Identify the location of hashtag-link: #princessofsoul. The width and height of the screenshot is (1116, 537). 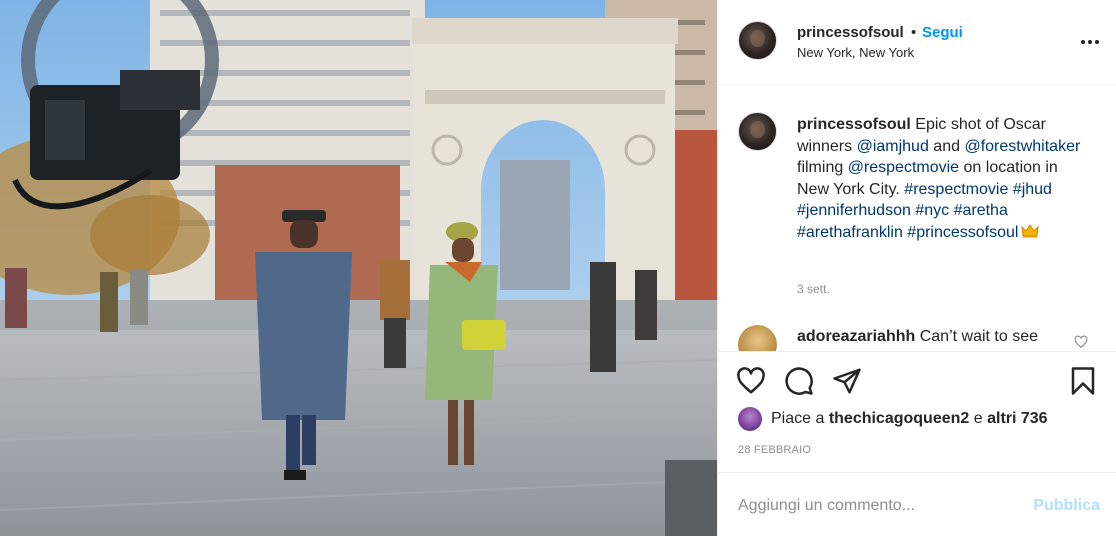
(962, 232).